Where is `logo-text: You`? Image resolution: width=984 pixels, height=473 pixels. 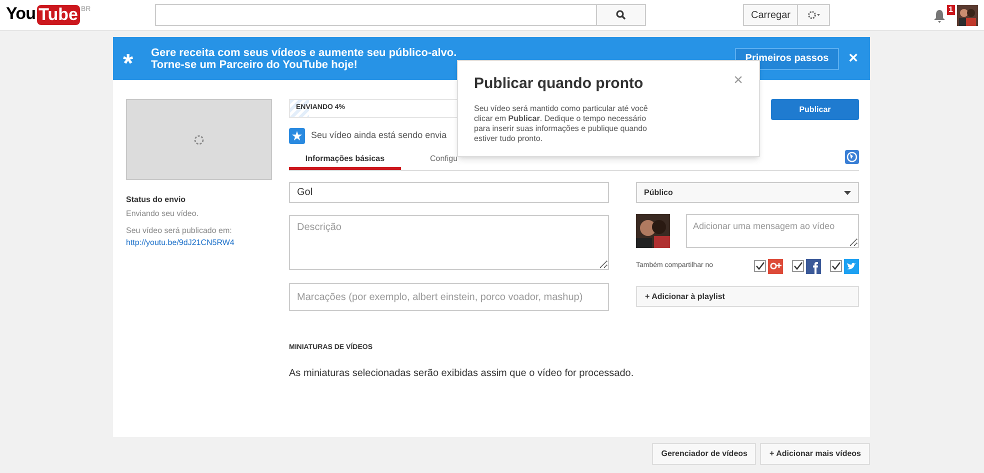 logo-text: You is located at coordinates (21, 13).